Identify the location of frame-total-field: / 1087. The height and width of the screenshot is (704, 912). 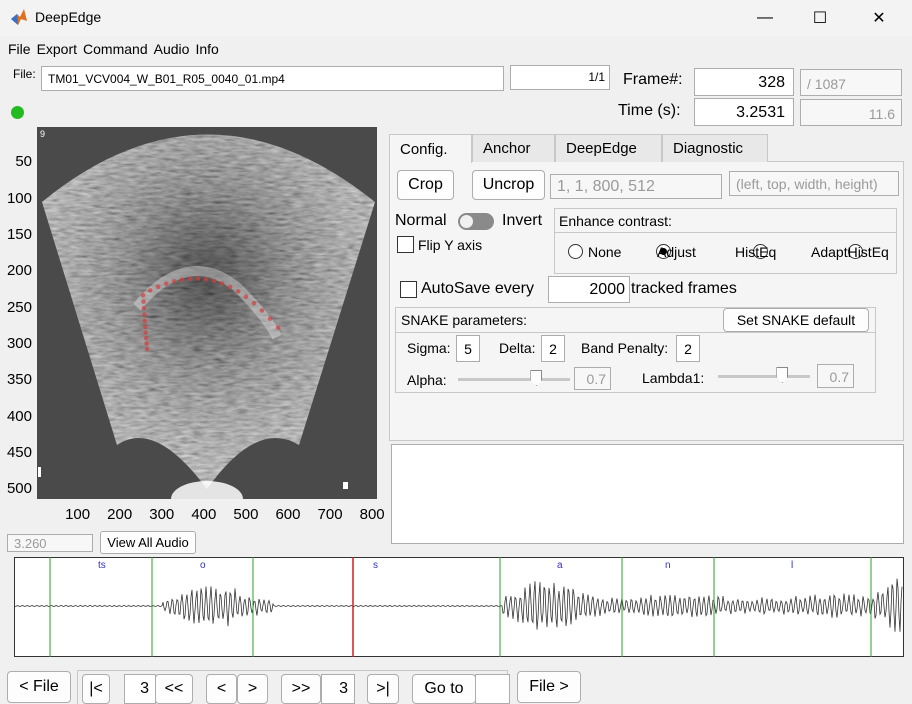
(851, 82).